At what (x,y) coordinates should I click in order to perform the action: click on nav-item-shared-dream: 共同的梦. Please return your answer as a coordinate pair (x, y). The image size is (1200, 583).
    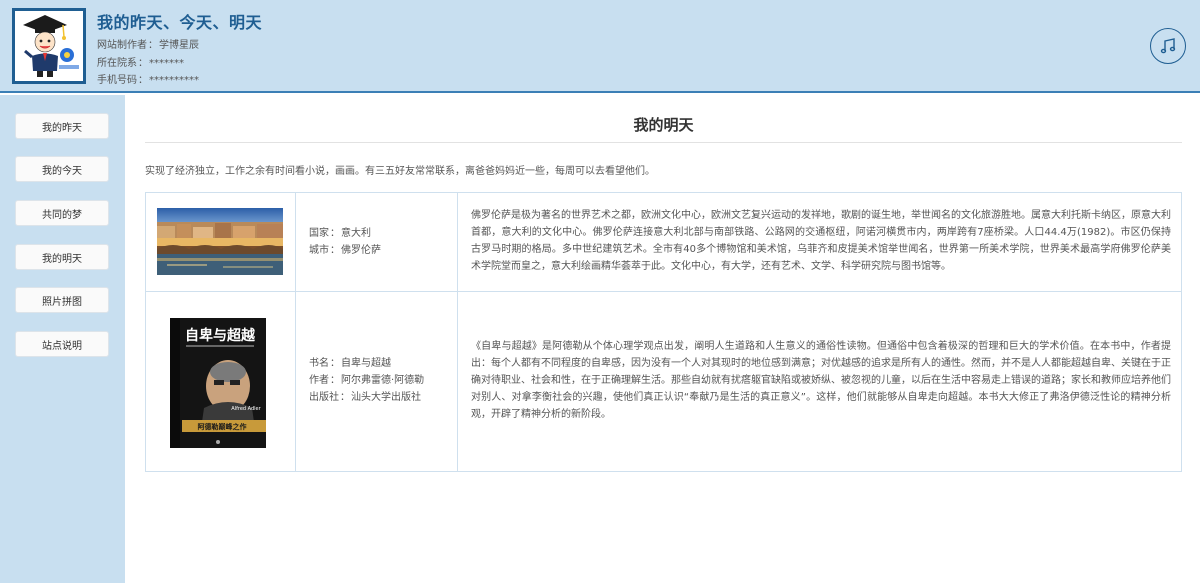
    Looking at the image, I should click on (62, 213).